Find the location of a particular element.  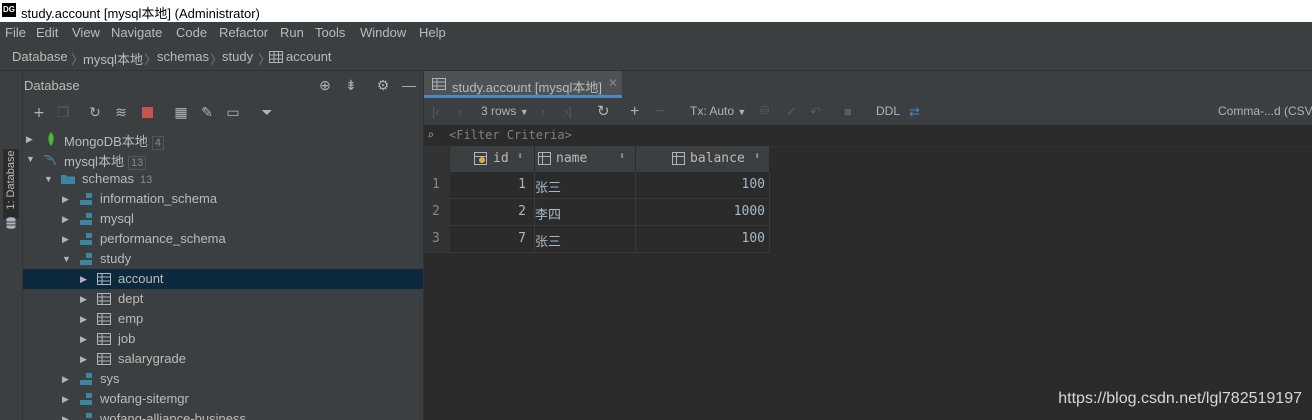

transaction-mode-dropdown: Tx: Auto ▼ is located at coordinates (718, 112).